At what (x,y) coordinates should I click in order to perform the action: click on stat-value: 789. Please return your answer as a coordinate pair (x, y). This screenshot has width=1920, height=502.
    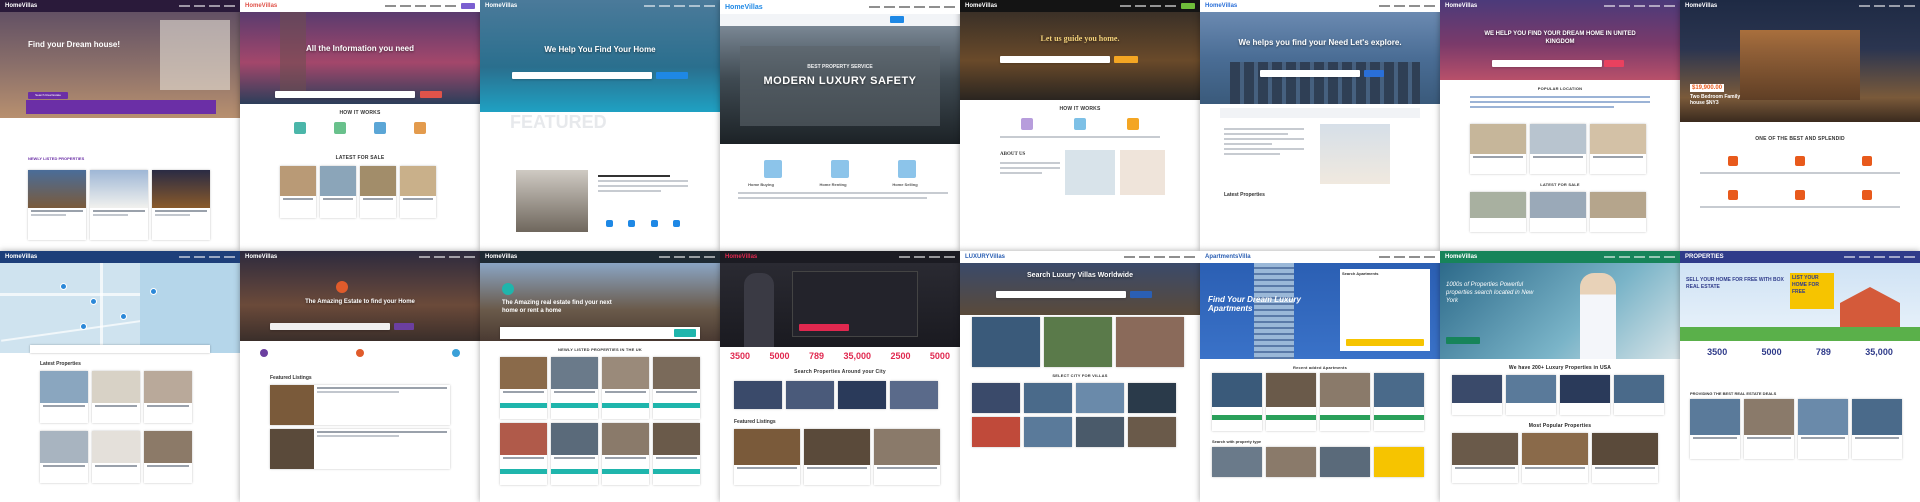
    Looking at the image, I should click on (1823, 352).